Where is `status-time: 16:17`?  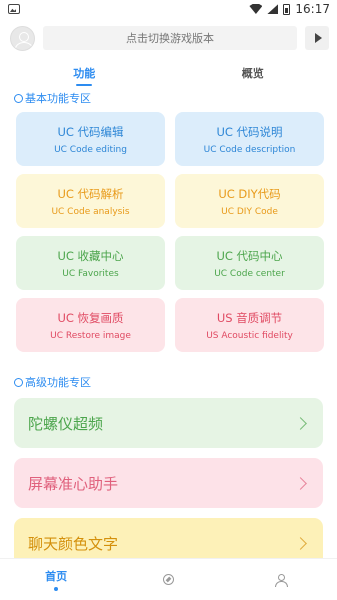
status-time: 16:17 is located at coordinates (312, 9).